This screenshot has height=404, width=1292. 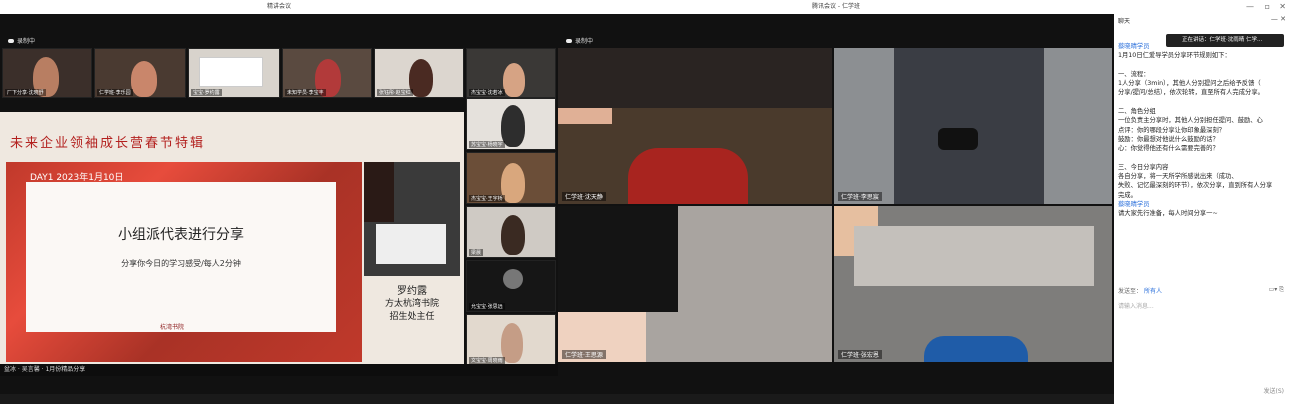 I want to click on slide-card, so click(x=181, y=257).